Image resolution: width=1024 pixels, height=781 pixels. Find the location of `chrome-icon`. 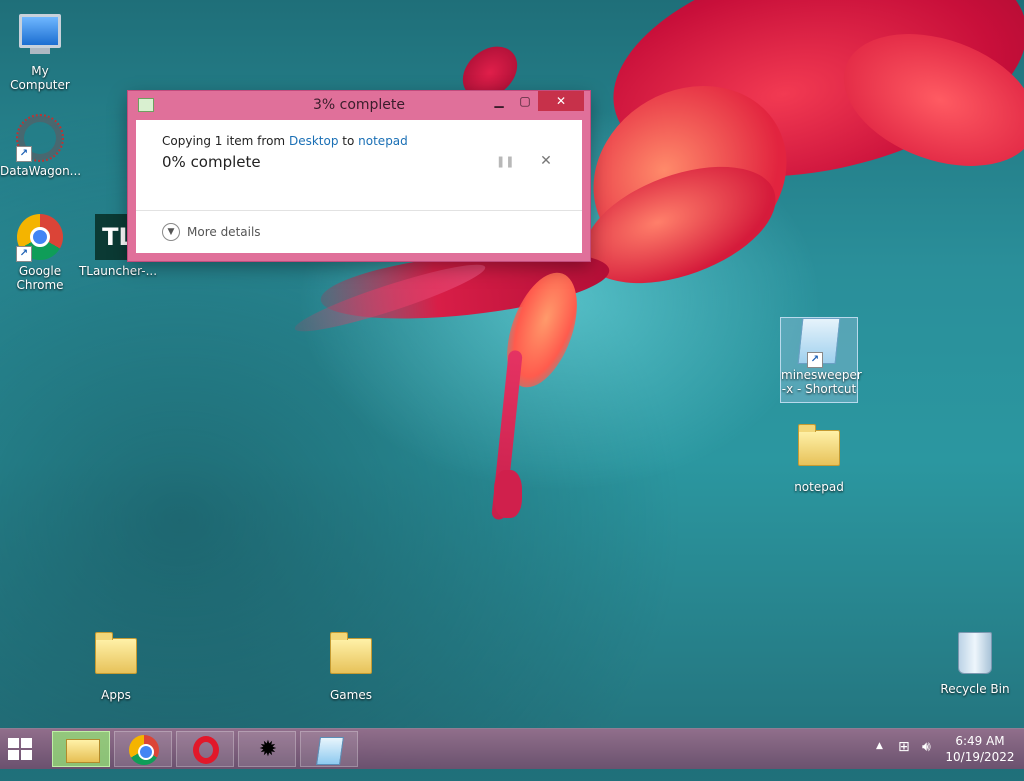

chrome-icon is located at coordinates (144, 750).